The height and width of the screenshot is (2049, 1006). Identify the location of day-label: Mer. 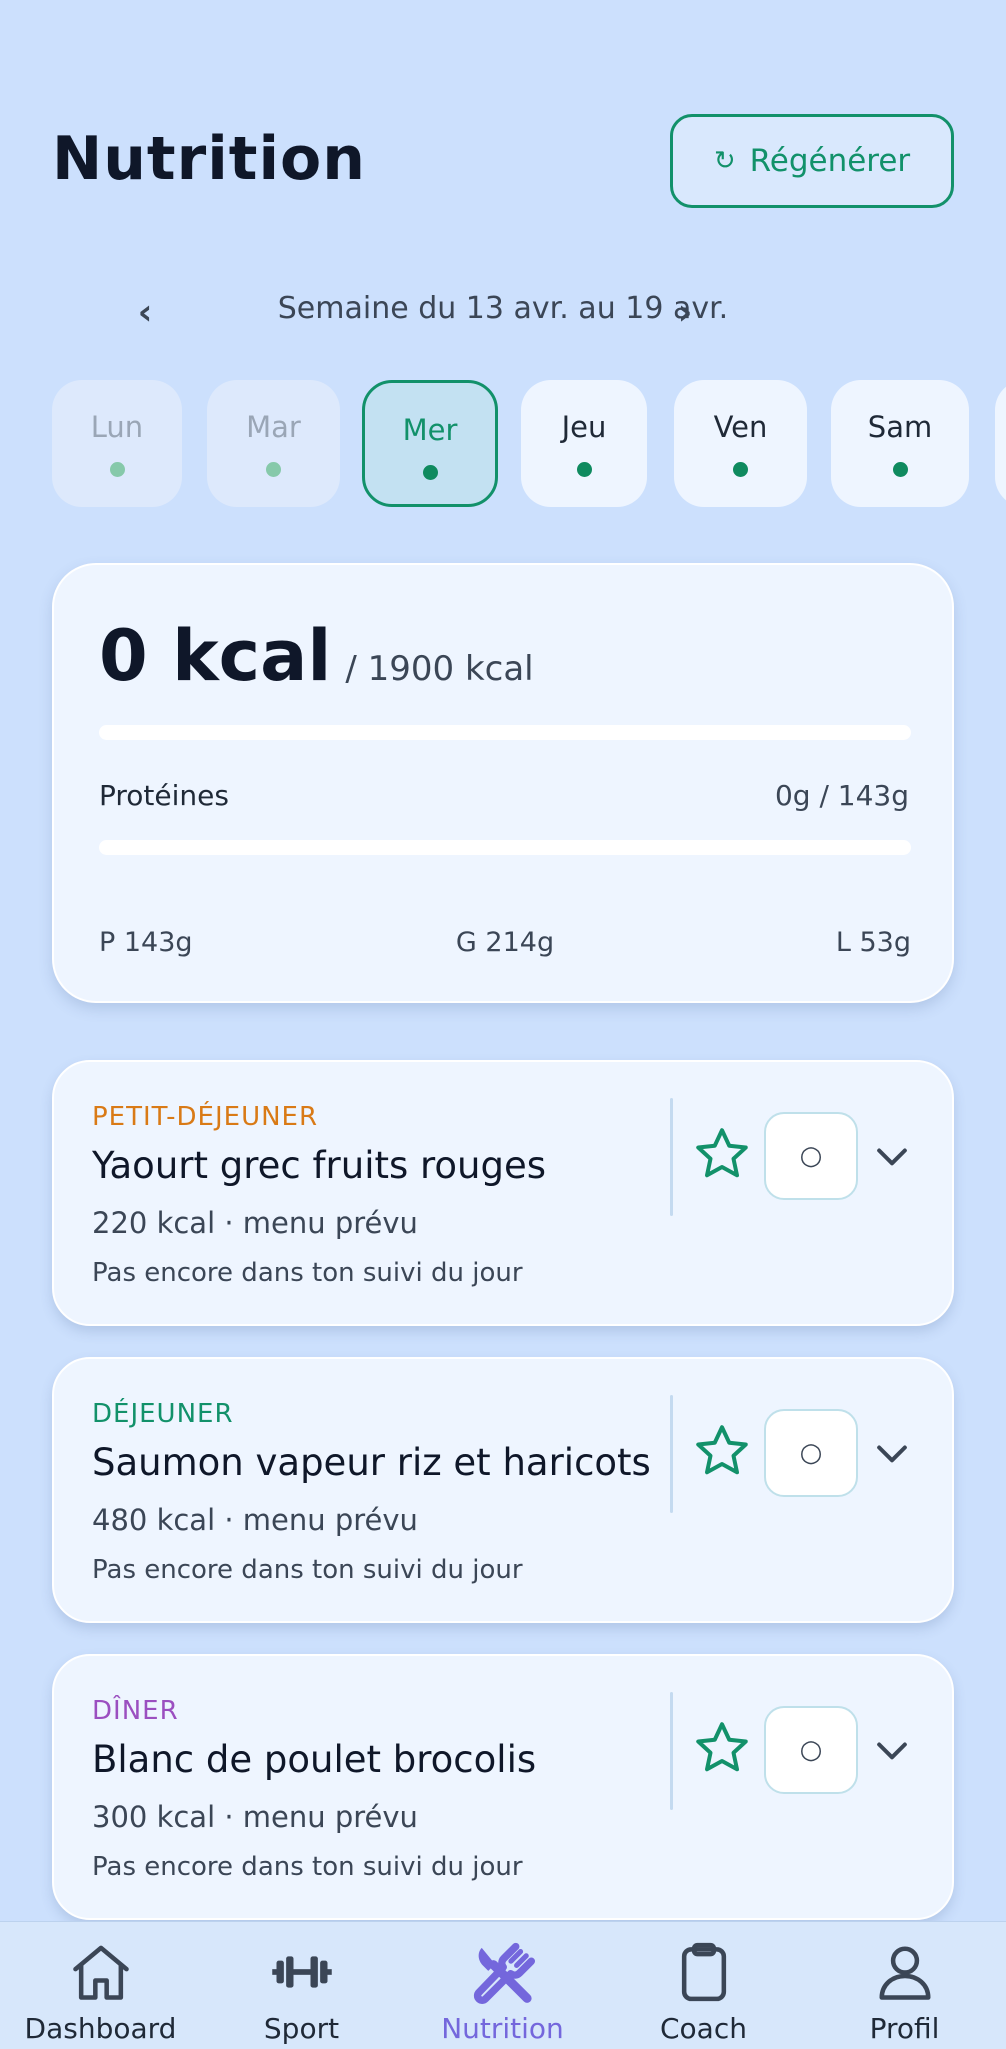
(430, 430).